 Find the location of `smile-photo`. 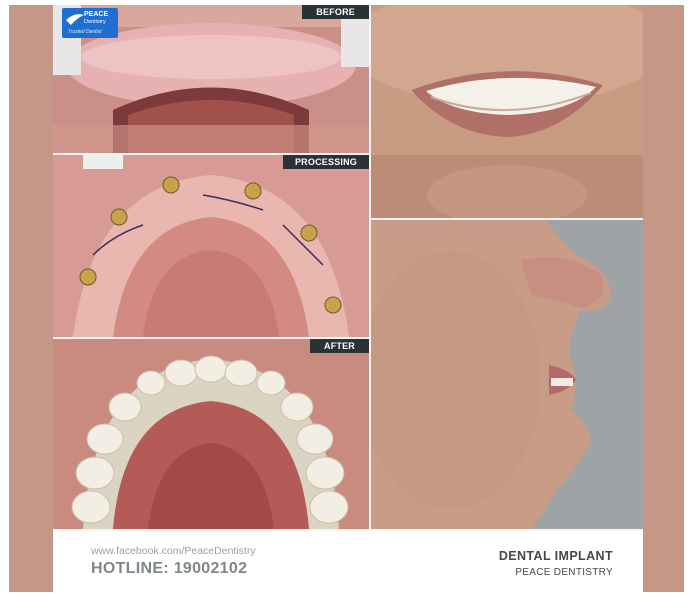

smile-photo is located at coordinates (507, 111).